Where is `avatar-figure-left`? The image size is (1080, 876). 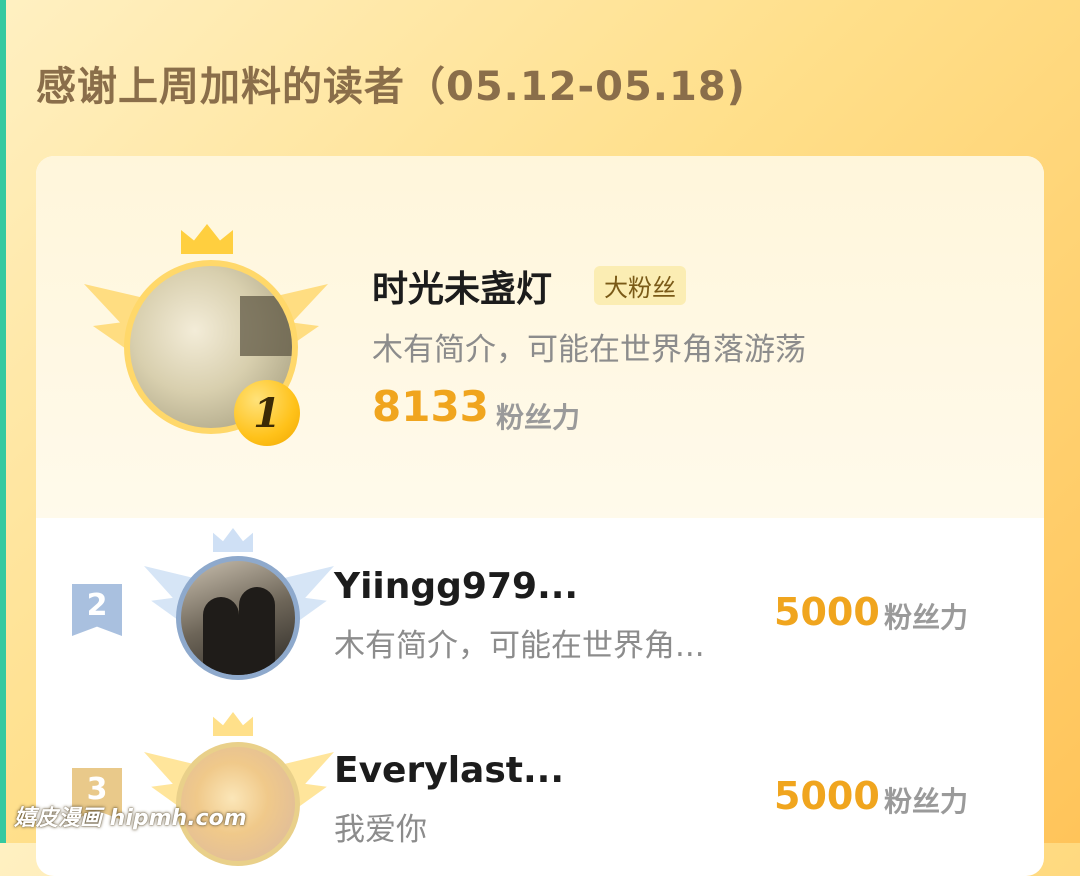 avatar-figure-left is located at coordinates (221, 636).